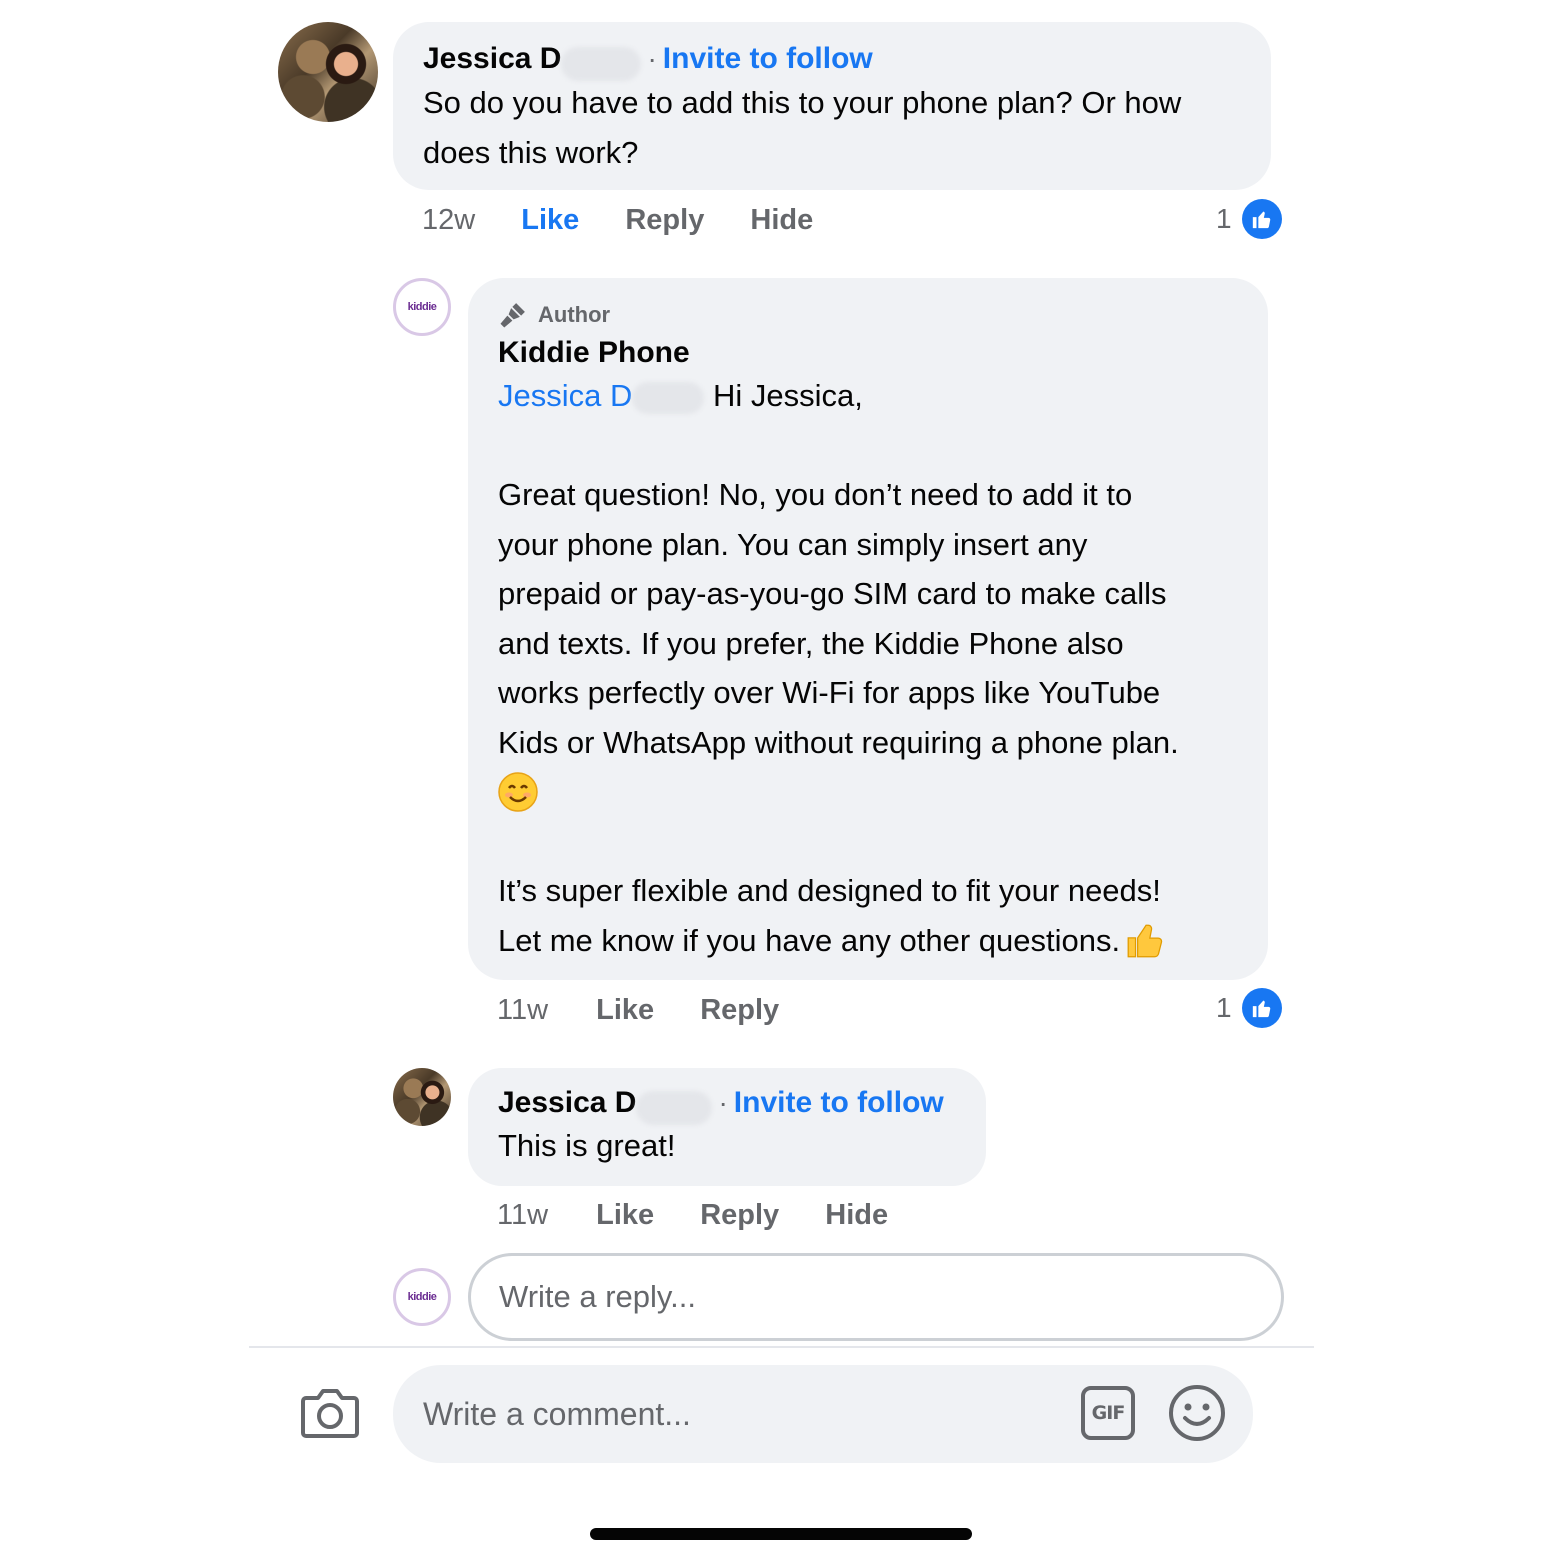 The height and width of the screenshot is (1563, 1563). Describe the element at coordinates (449, 220) in the screenshot. I see `comment-timestamp: 12w` at that location.